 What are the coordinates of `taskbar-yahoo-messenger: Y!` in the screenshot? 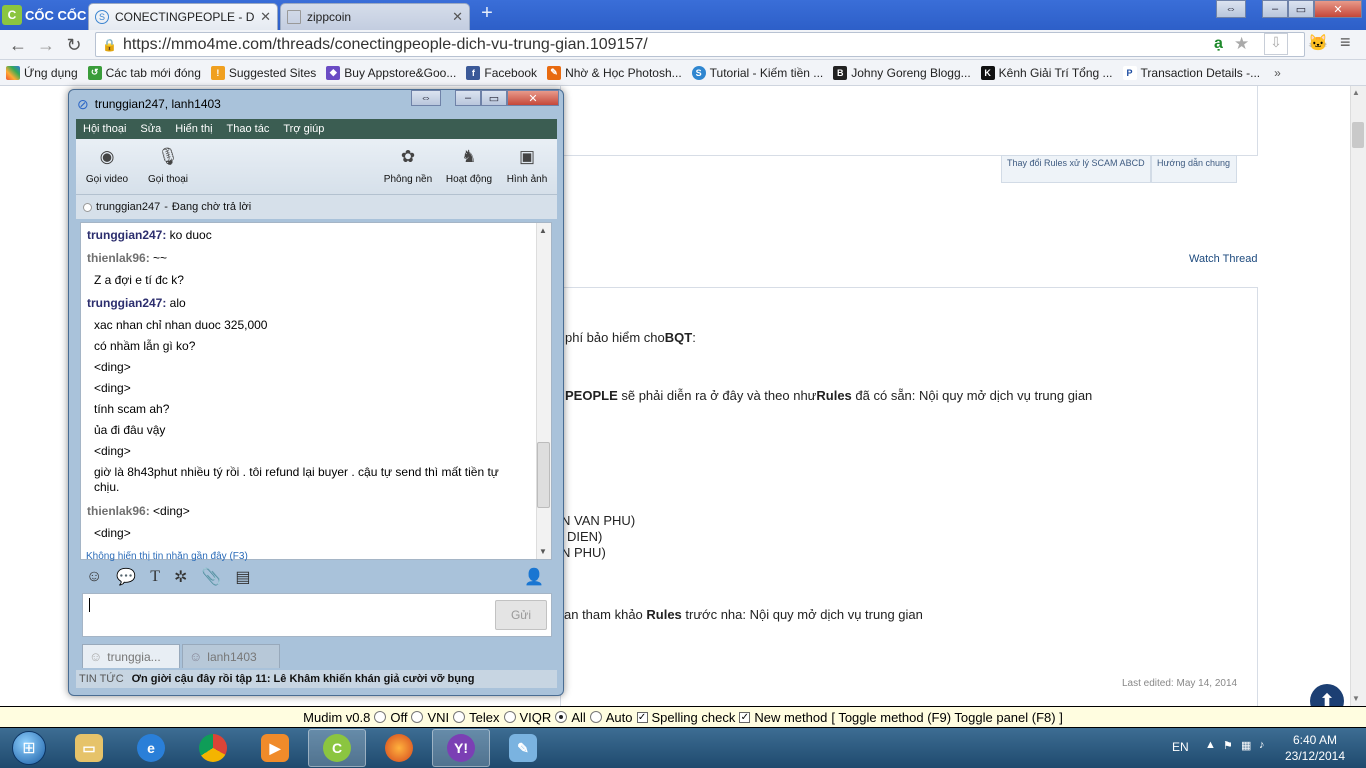 It's located at (461, 748).